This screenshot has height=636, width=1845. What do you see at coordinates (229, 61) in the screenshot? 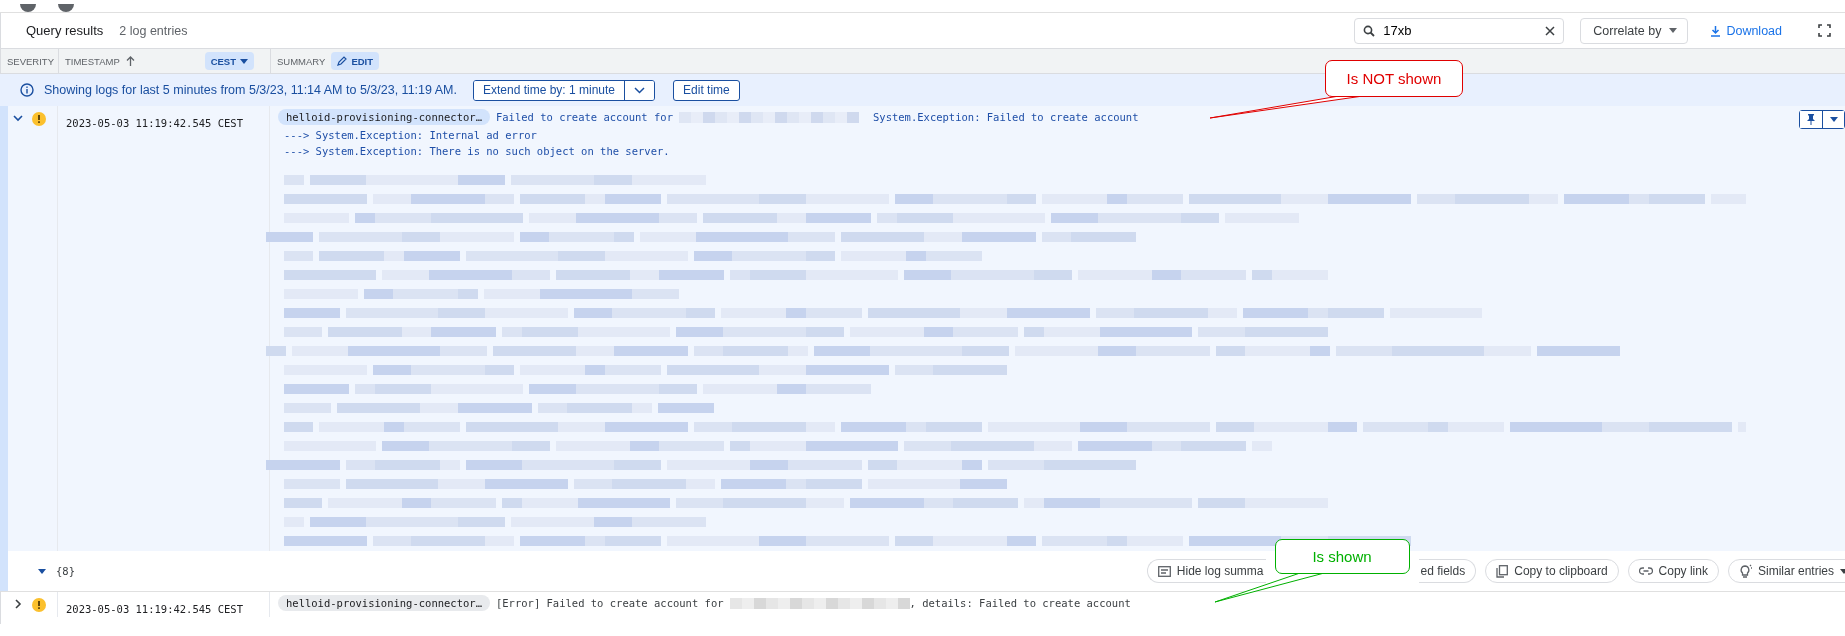
I see `timezone-dropdown: CEST` at bounding box center [229, 61].